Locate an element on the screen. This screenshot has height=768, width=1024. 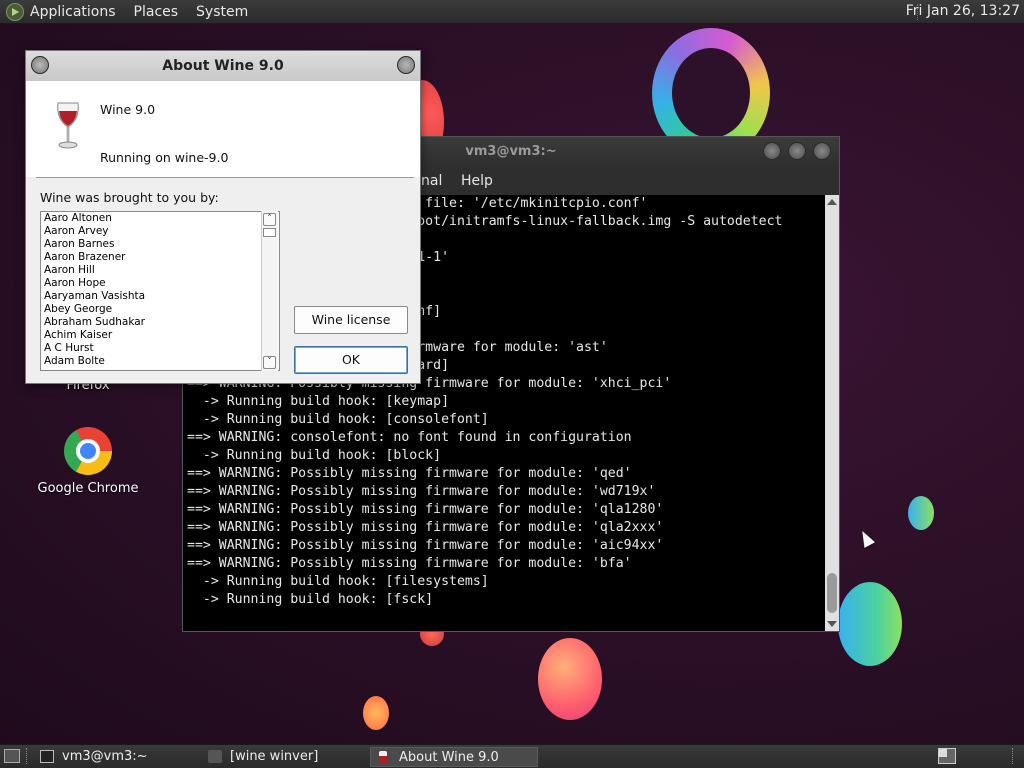
list-item: A C Hurst is located at coordinates (160, 348).